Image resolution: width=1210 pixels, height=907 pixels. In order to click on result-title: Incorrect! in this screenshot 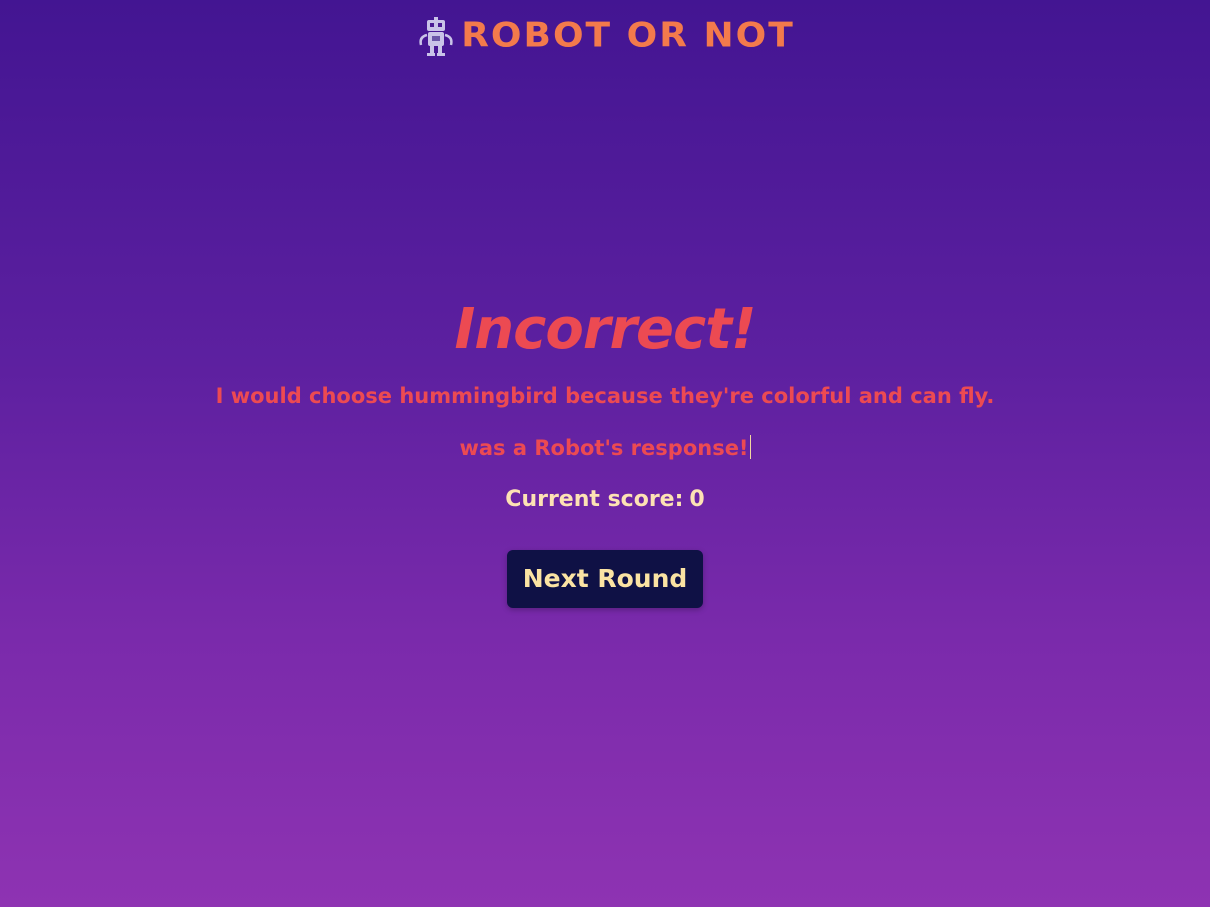, I will do `click(605, 329)`.